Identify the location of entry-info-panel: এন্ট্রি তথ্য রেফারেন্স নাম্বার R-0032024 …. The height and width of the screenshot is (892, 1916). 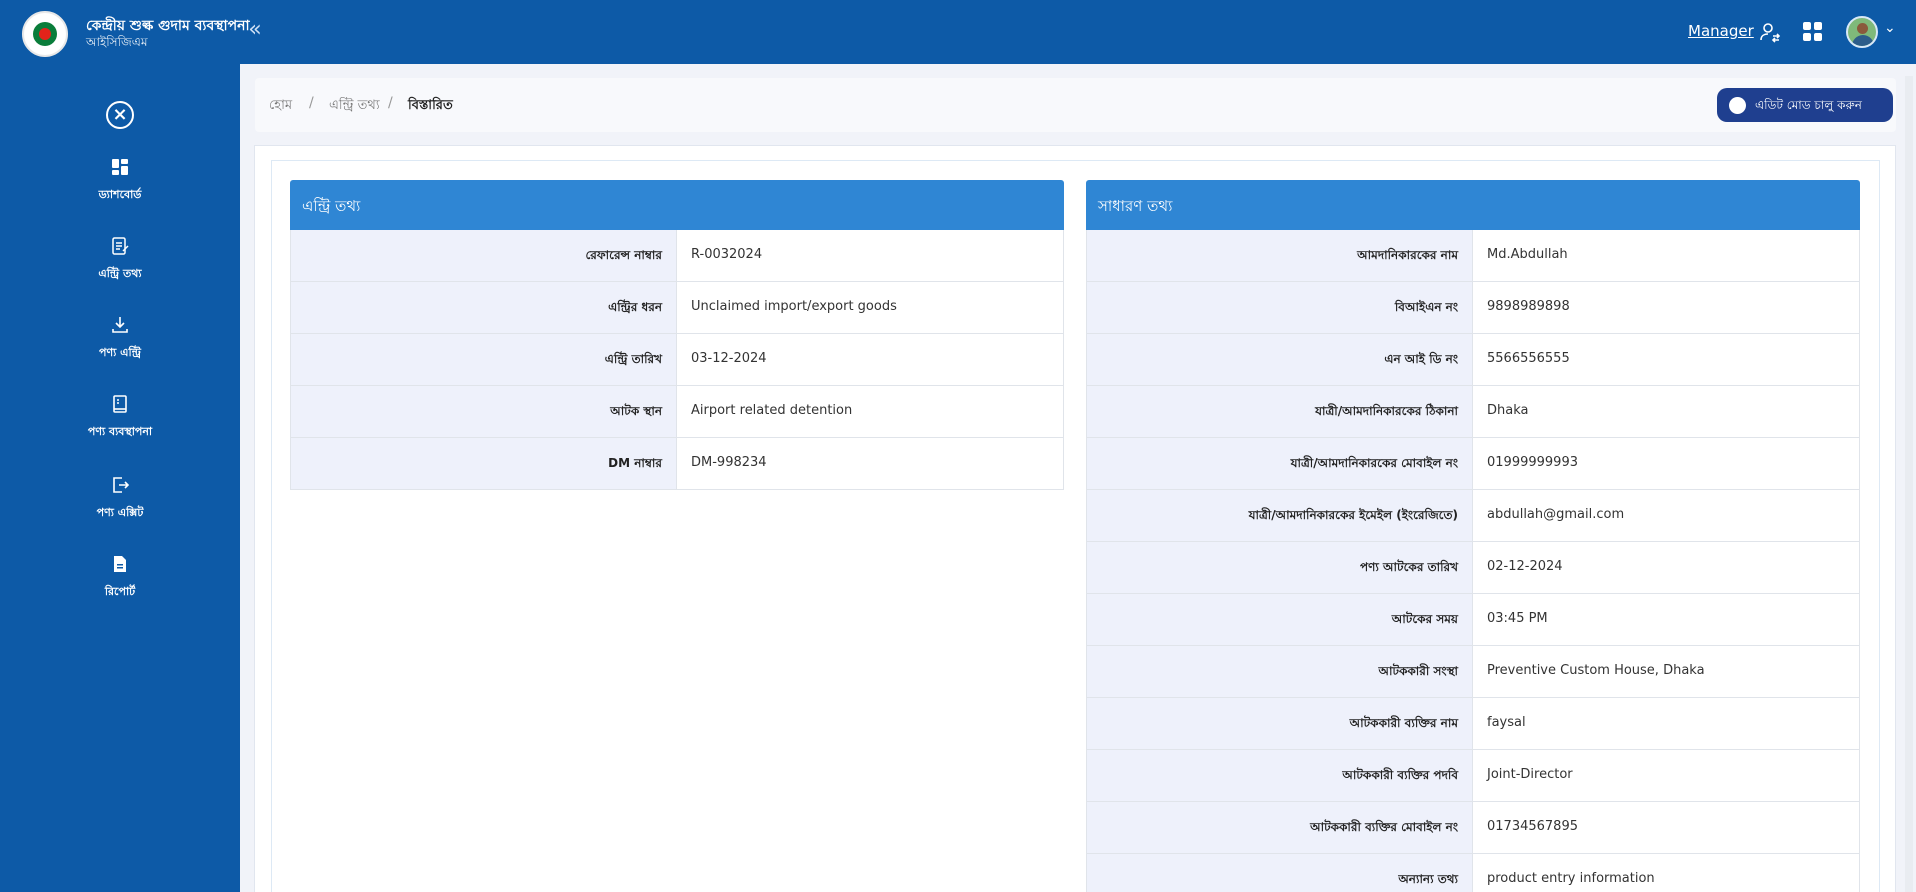
(677, 335).